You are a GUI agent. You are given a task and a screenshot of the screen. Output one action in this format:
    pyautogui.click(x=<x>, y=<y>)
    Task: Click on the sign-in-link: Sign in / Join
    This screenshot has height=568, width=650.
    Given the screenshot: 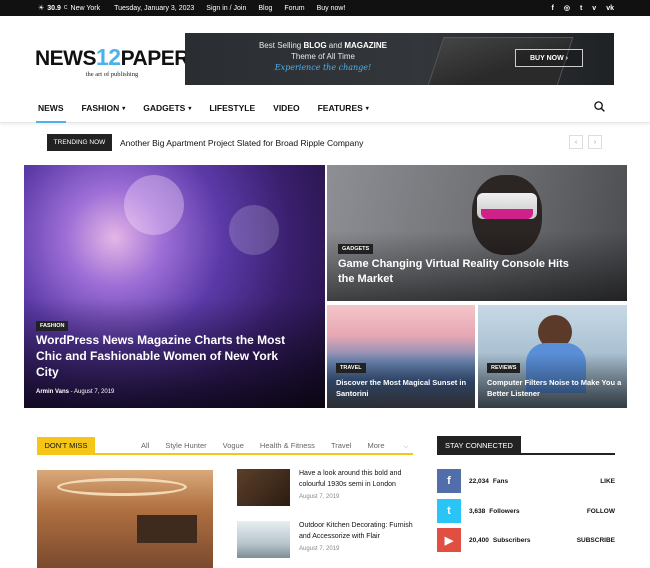 What is the action you would take?
    pyautogui.click(x=226, y=8)
    